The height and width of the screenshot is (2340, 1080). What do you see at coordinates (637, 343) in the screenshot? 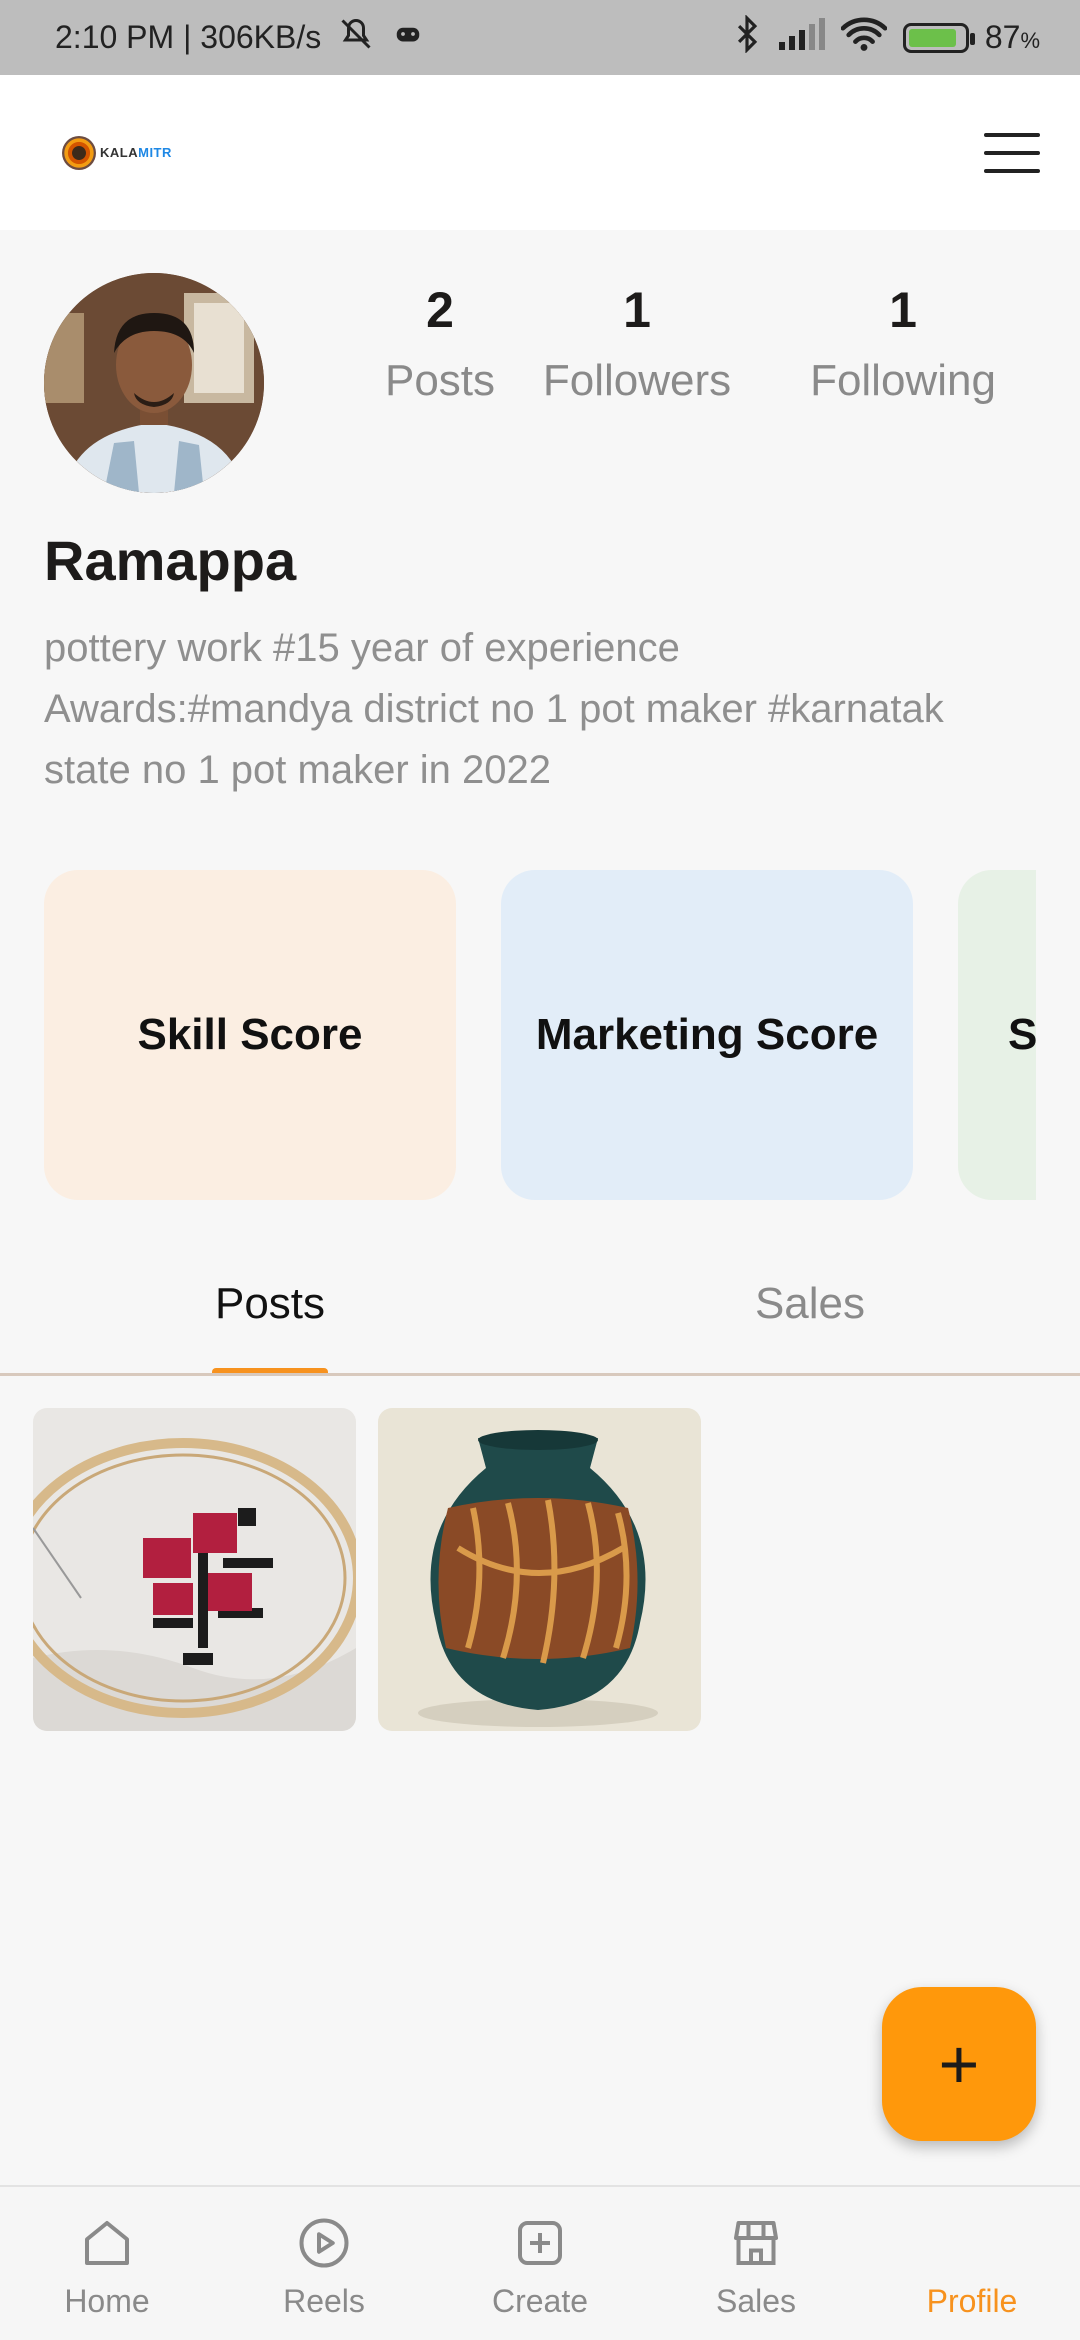
I see `stat-followers: 1 Followers` at bounding box center [637, 343].